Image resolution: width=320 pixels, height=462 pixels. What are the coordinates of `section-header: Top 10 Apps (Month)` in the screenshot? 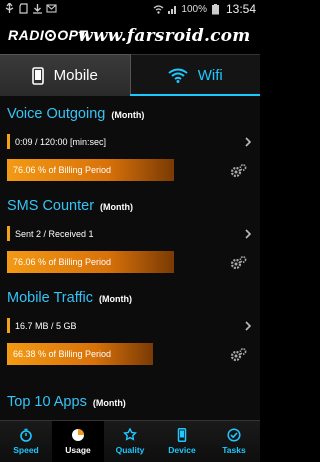 It's located at (130, 406).